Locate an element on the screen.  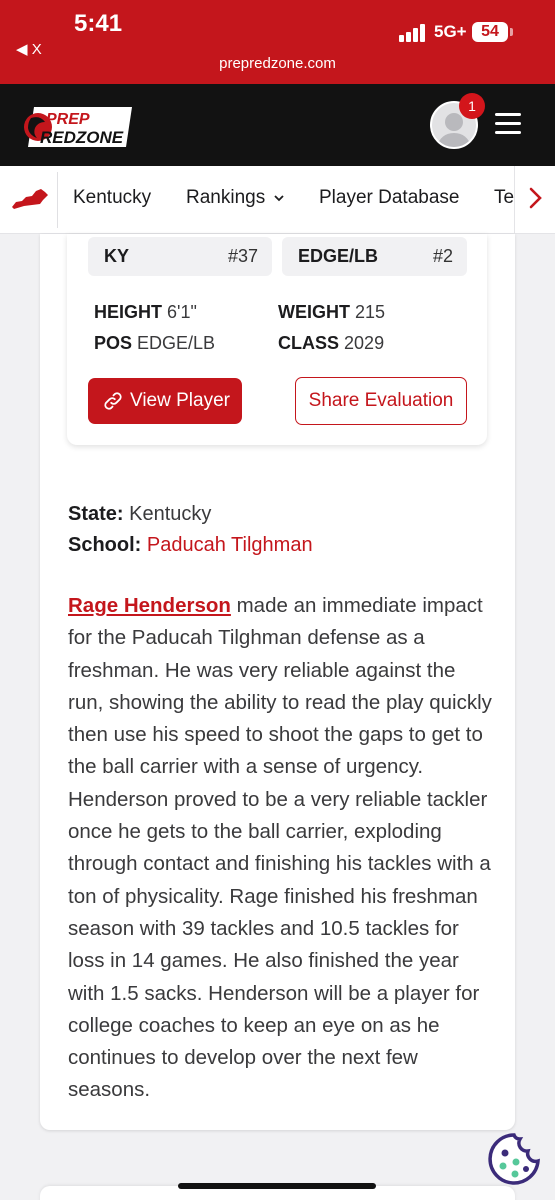
battery-tip is located at coordinates (511, 32).